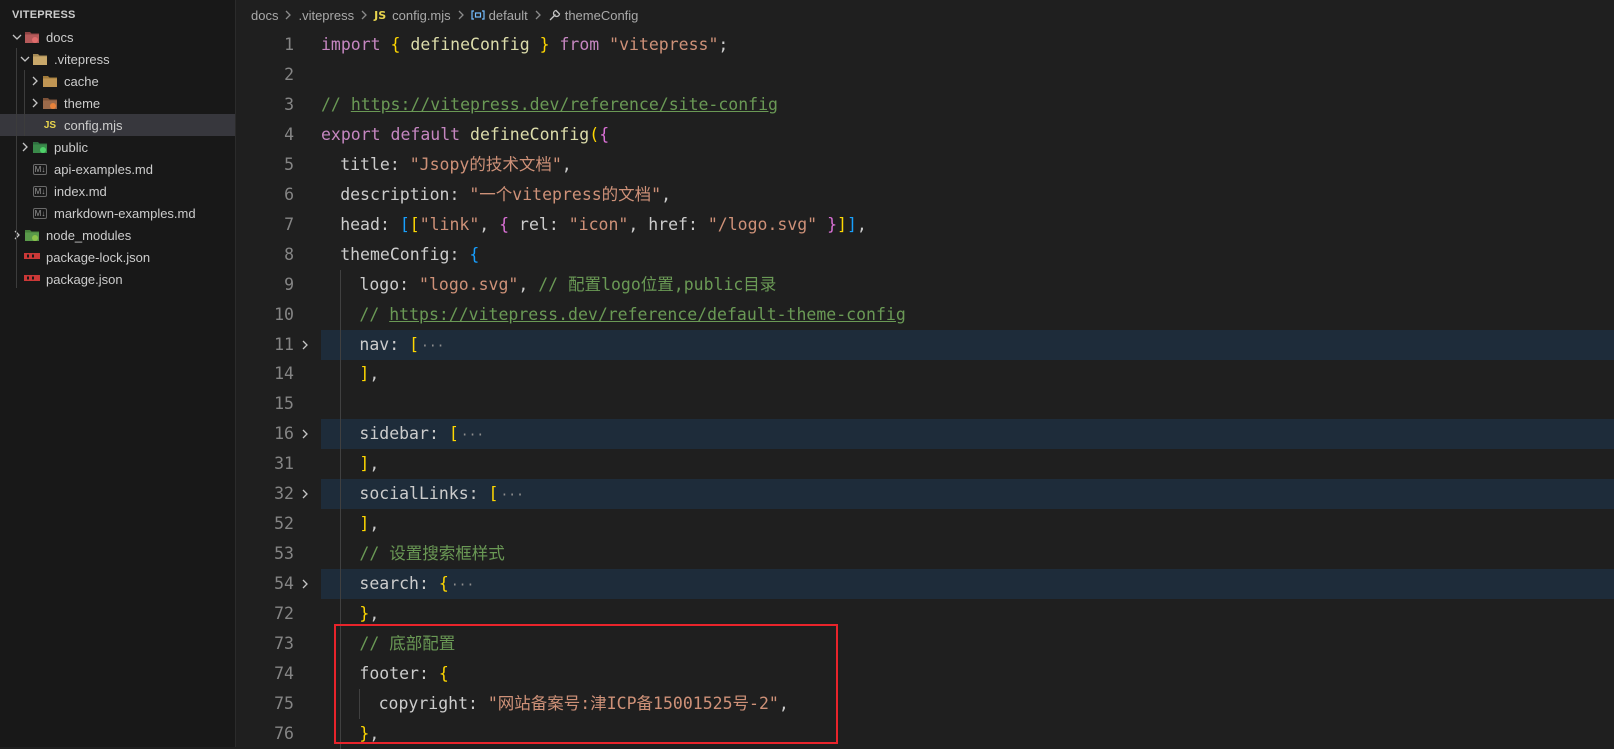  What do you see at coordinates (925, 524) in the screenshot?
I see `code-line: 52],` at bounding box center [925, 524].